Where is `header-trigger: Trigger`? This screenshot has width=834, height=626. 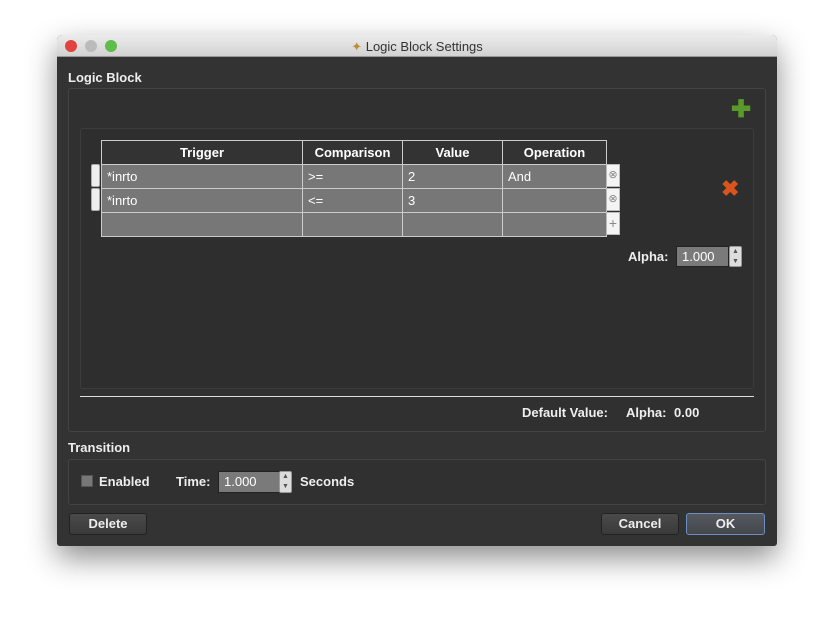
header-trigger: Trigger is located at coordinates (202, 152).